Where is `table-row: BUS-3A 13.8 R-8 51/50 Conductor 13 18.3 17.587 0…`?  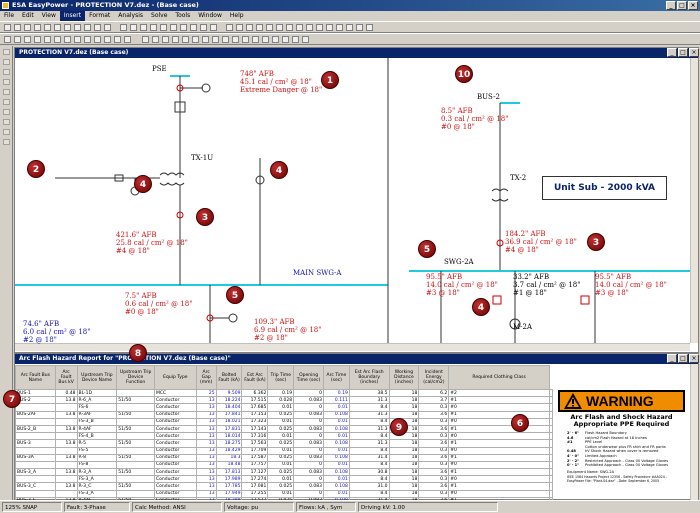 table-row: BUS-3A 13.8 R-8 51/50 Conductor 13 18.3 17.587 0… is located at coordinates (284, 457).